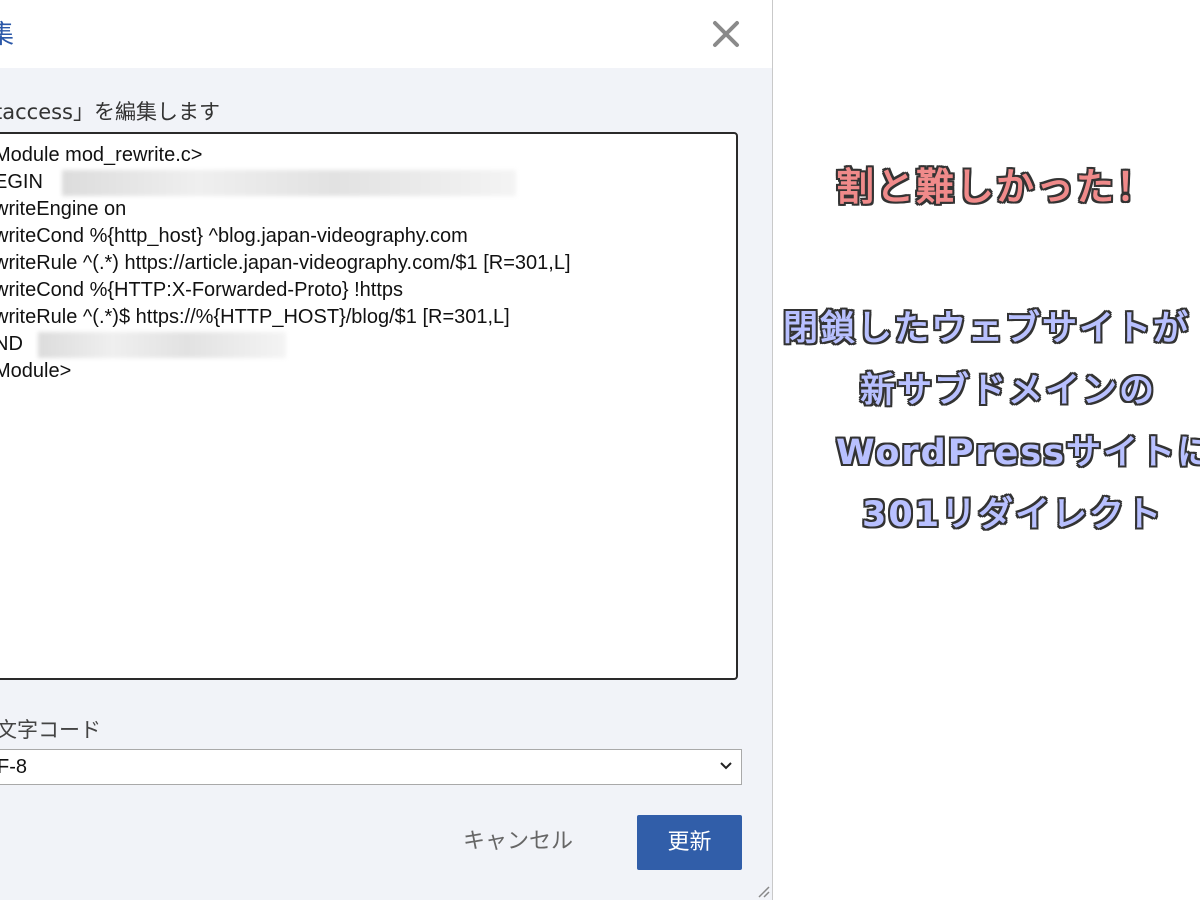 The image size is (1200, 900). I want to click on close-button, so click(726, 34).